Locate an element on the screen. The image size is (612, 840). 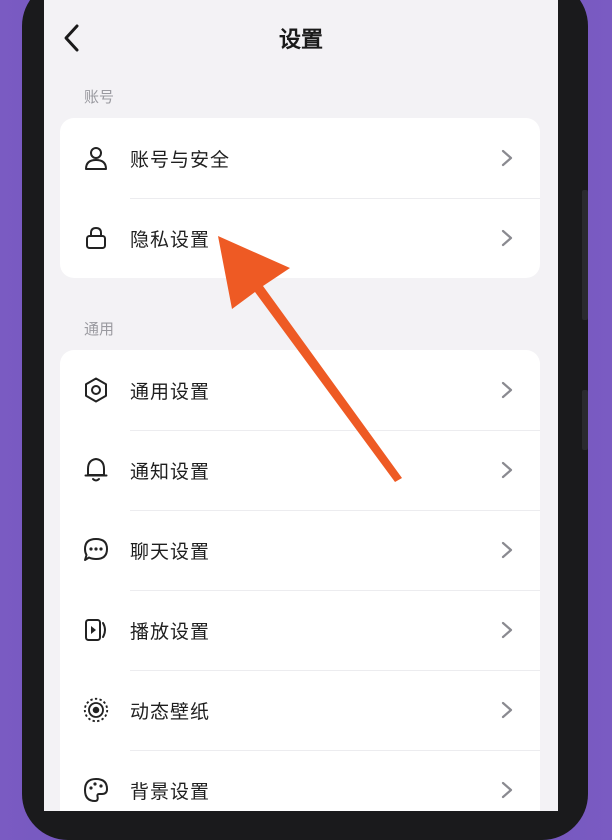
header: 设置 is located at coordinates (301, 40).